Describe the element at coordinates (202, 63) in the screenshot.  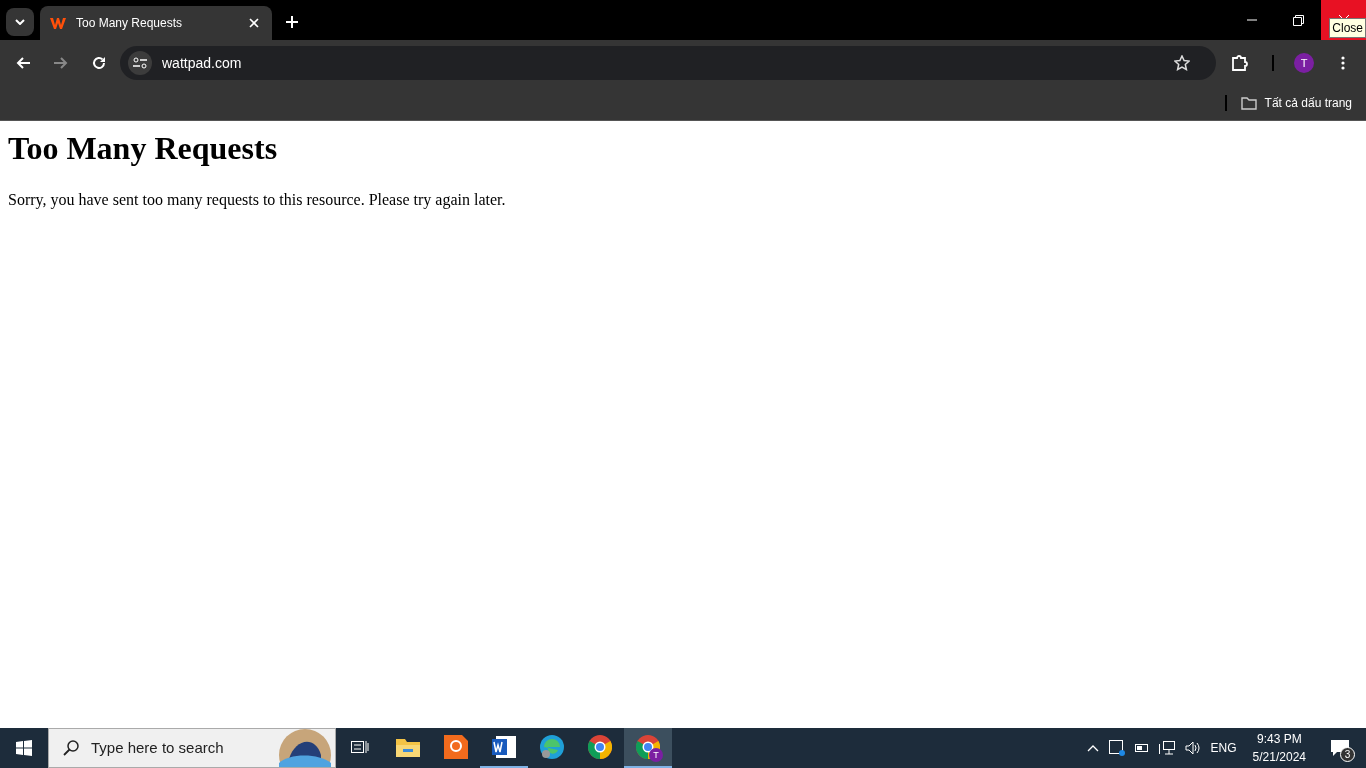
I see `url-text: wattpad.com` at that location.